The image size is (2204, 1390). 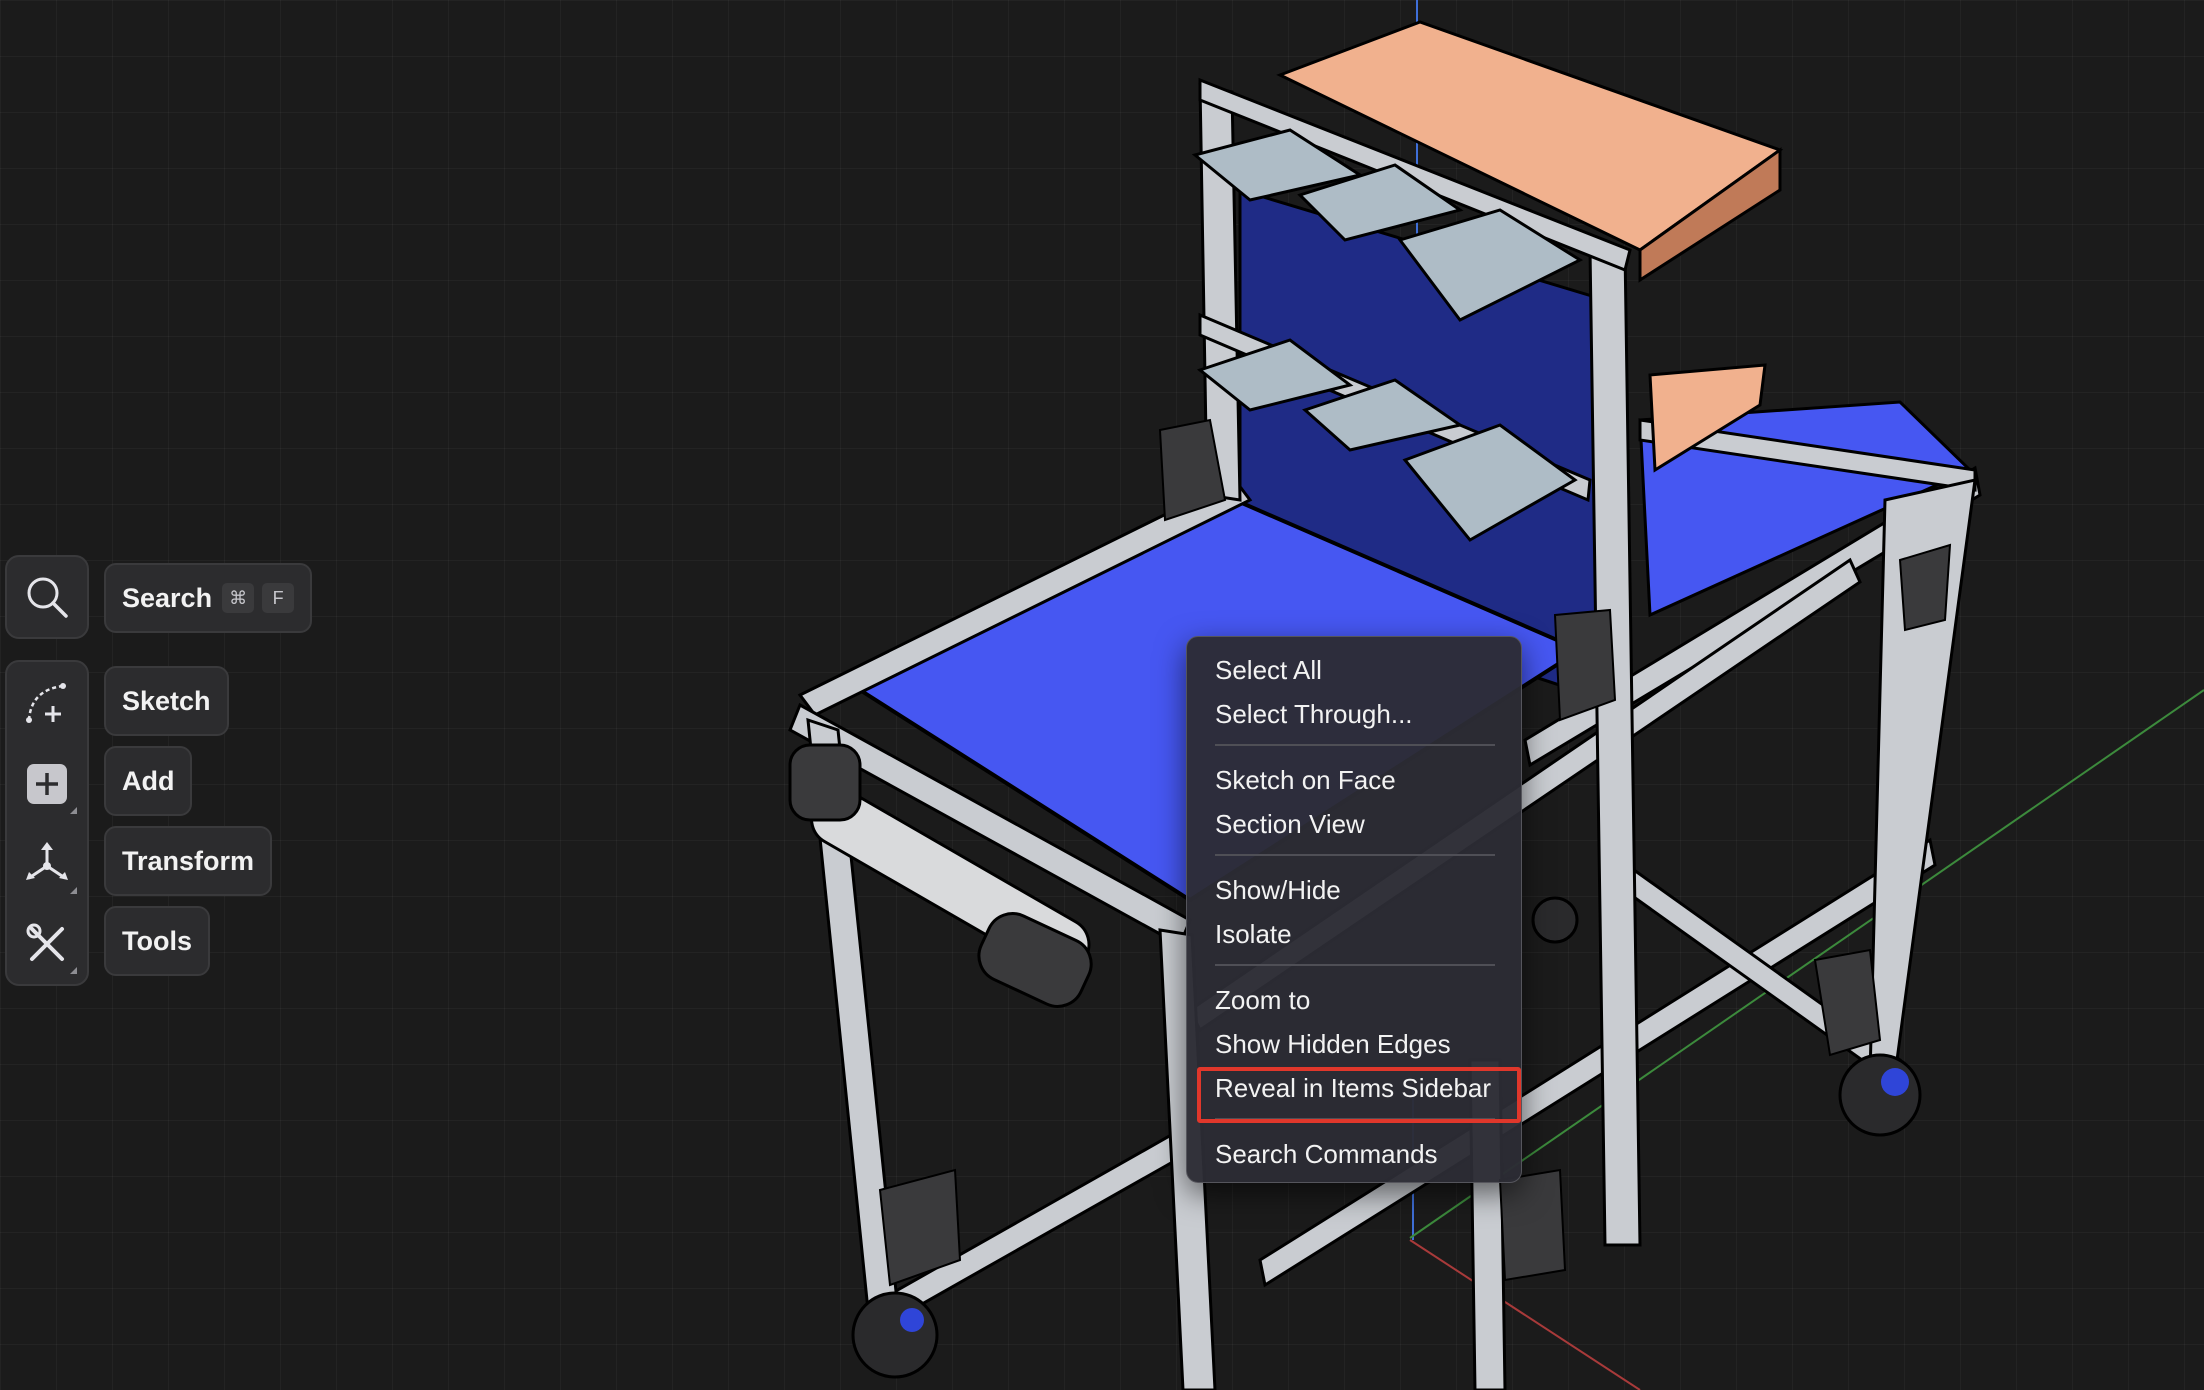 I want to click on transform-label-button: Transform, so click(x=188, y=861).